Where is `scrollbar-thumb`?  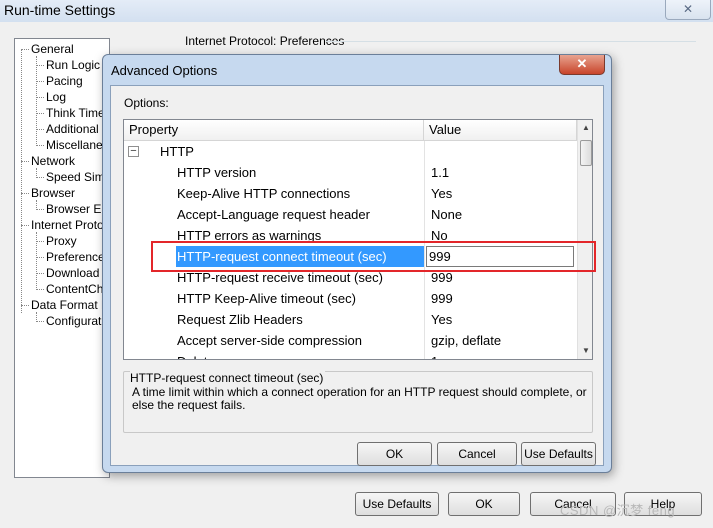
scrollbar-thumb is located at coordinates (586, 153).